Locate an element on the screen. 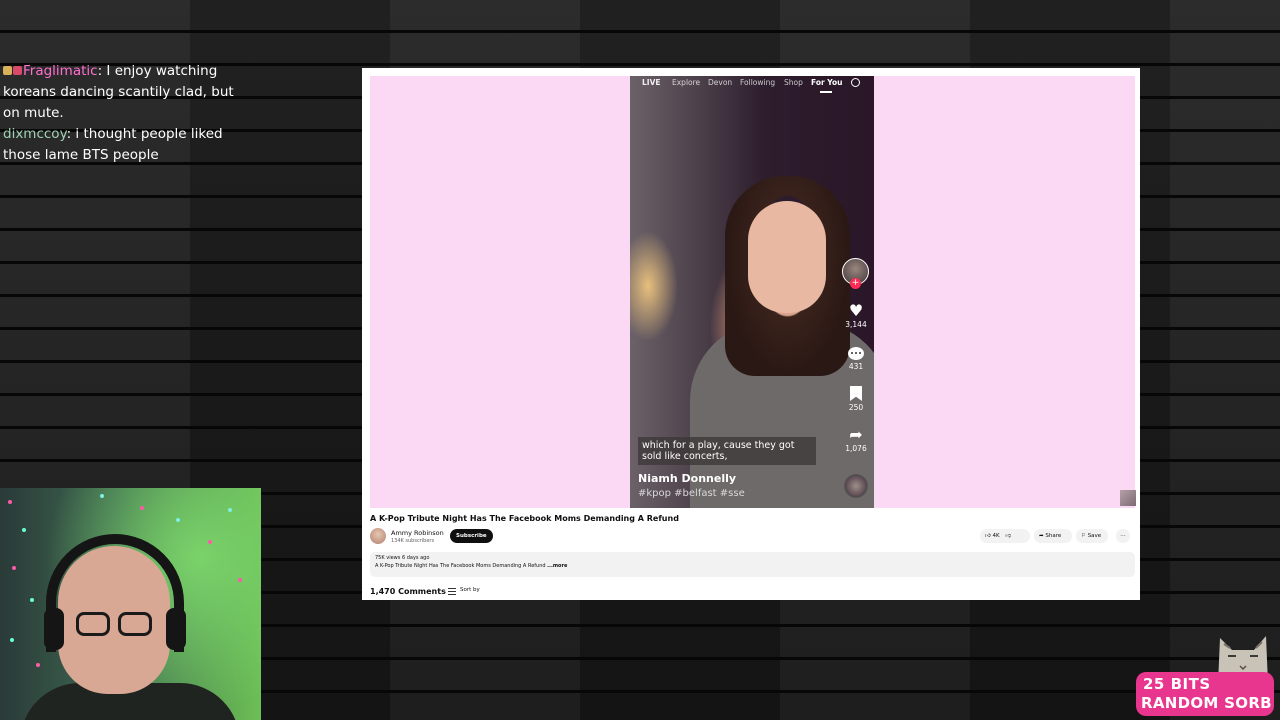 This screenshot has height=720, width=1280. like-count: 4K is located at coordinates (996, 536).